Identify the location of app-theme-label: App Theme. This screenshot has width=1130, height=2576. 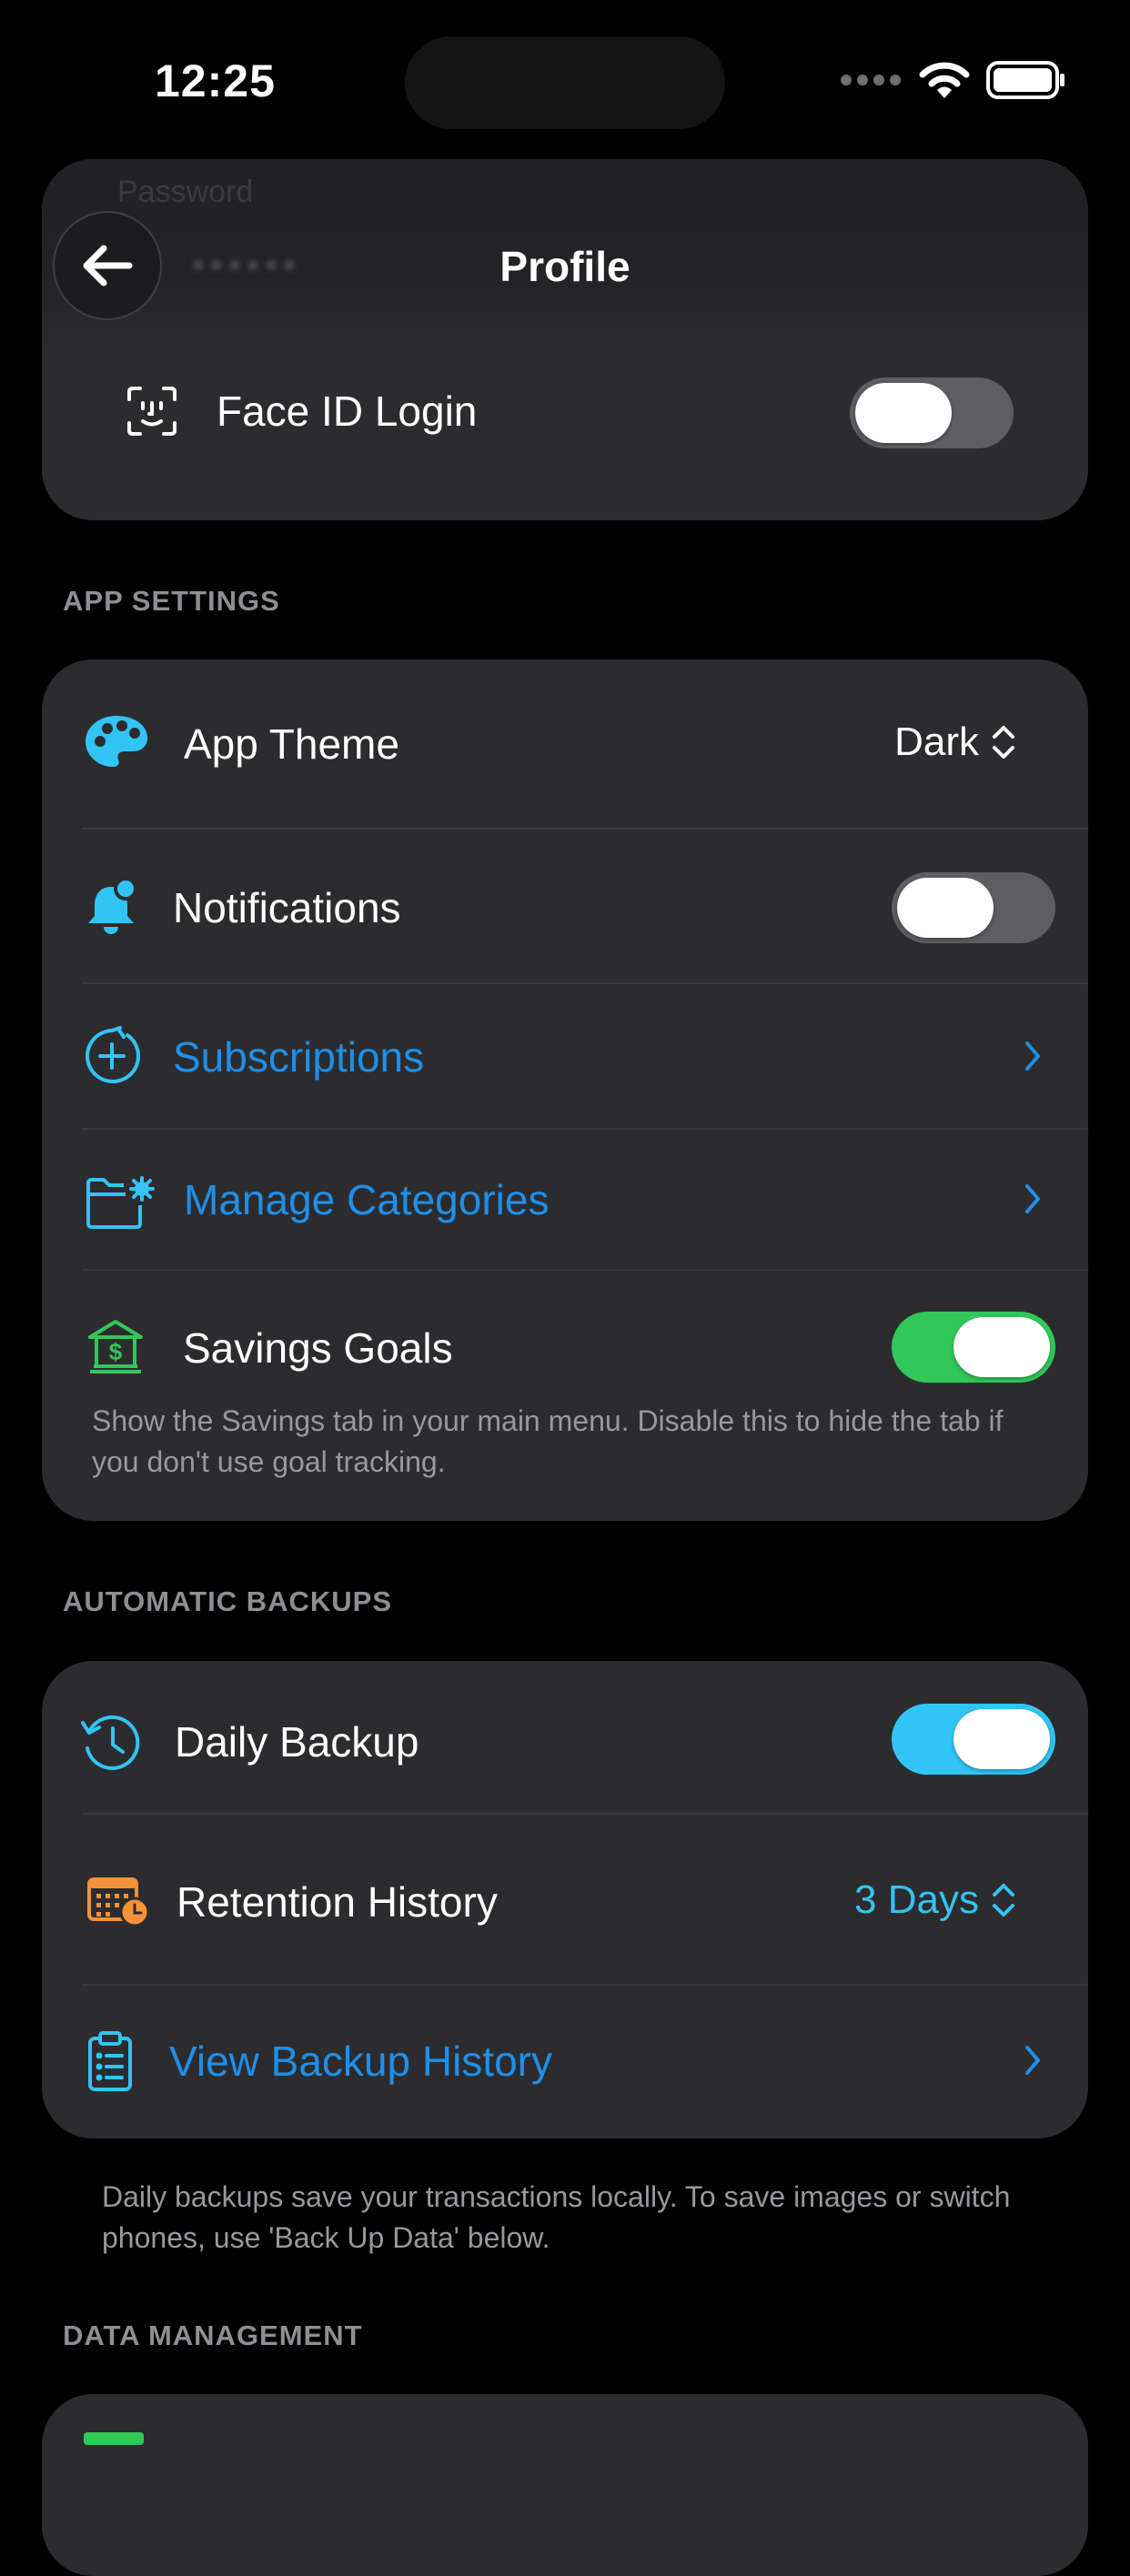
(292, 744).